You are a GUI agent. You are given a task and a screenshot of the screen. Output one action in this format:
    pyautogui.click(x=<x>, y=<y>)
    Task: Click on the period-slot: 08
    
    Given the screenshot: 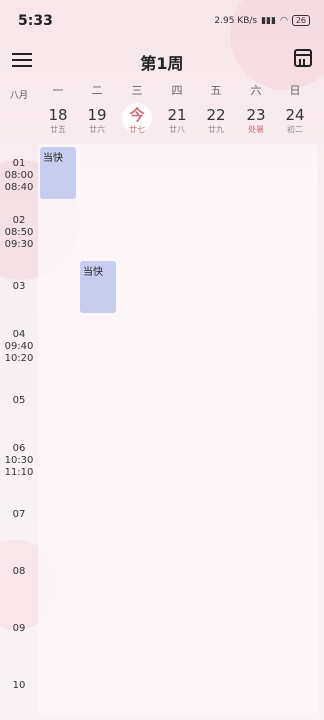 What is the action you would take?
    pyautogui.click(x=19, y=572)
    